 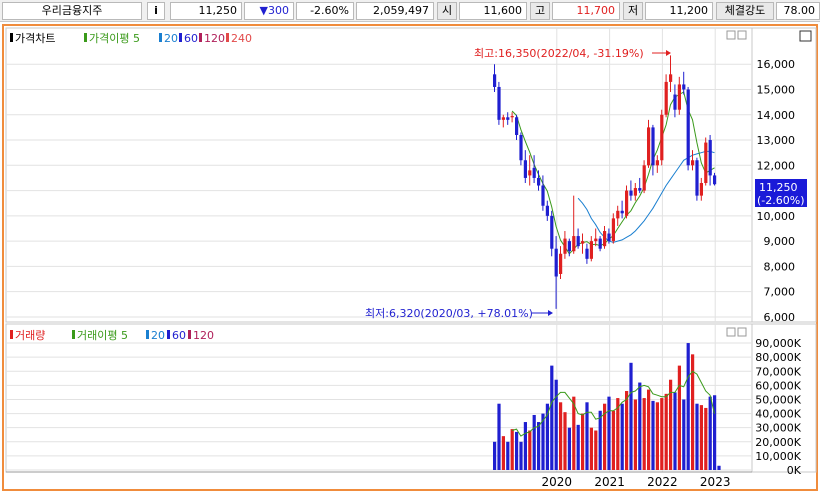 What do you see at coordinates (794, 470) in the screenshot?
I see `volume-tick-label: 0K` at bounding box center [794, 470].